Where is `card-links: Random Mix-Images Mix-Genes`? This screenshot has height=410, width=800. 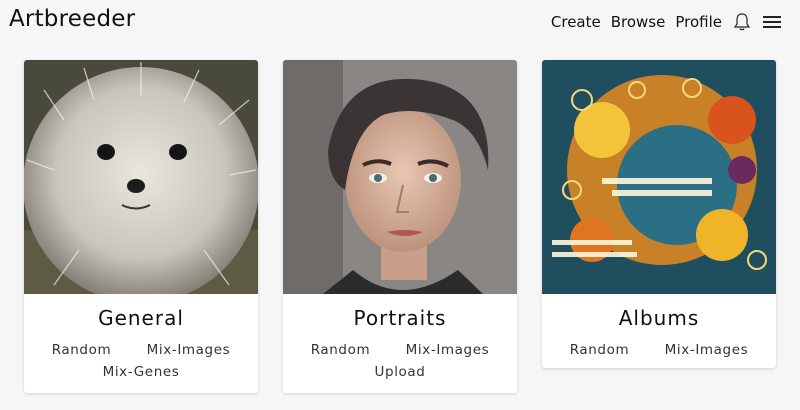 card-links: Random Mix-Images Mix-Genes is located at coordinates (141, 360).